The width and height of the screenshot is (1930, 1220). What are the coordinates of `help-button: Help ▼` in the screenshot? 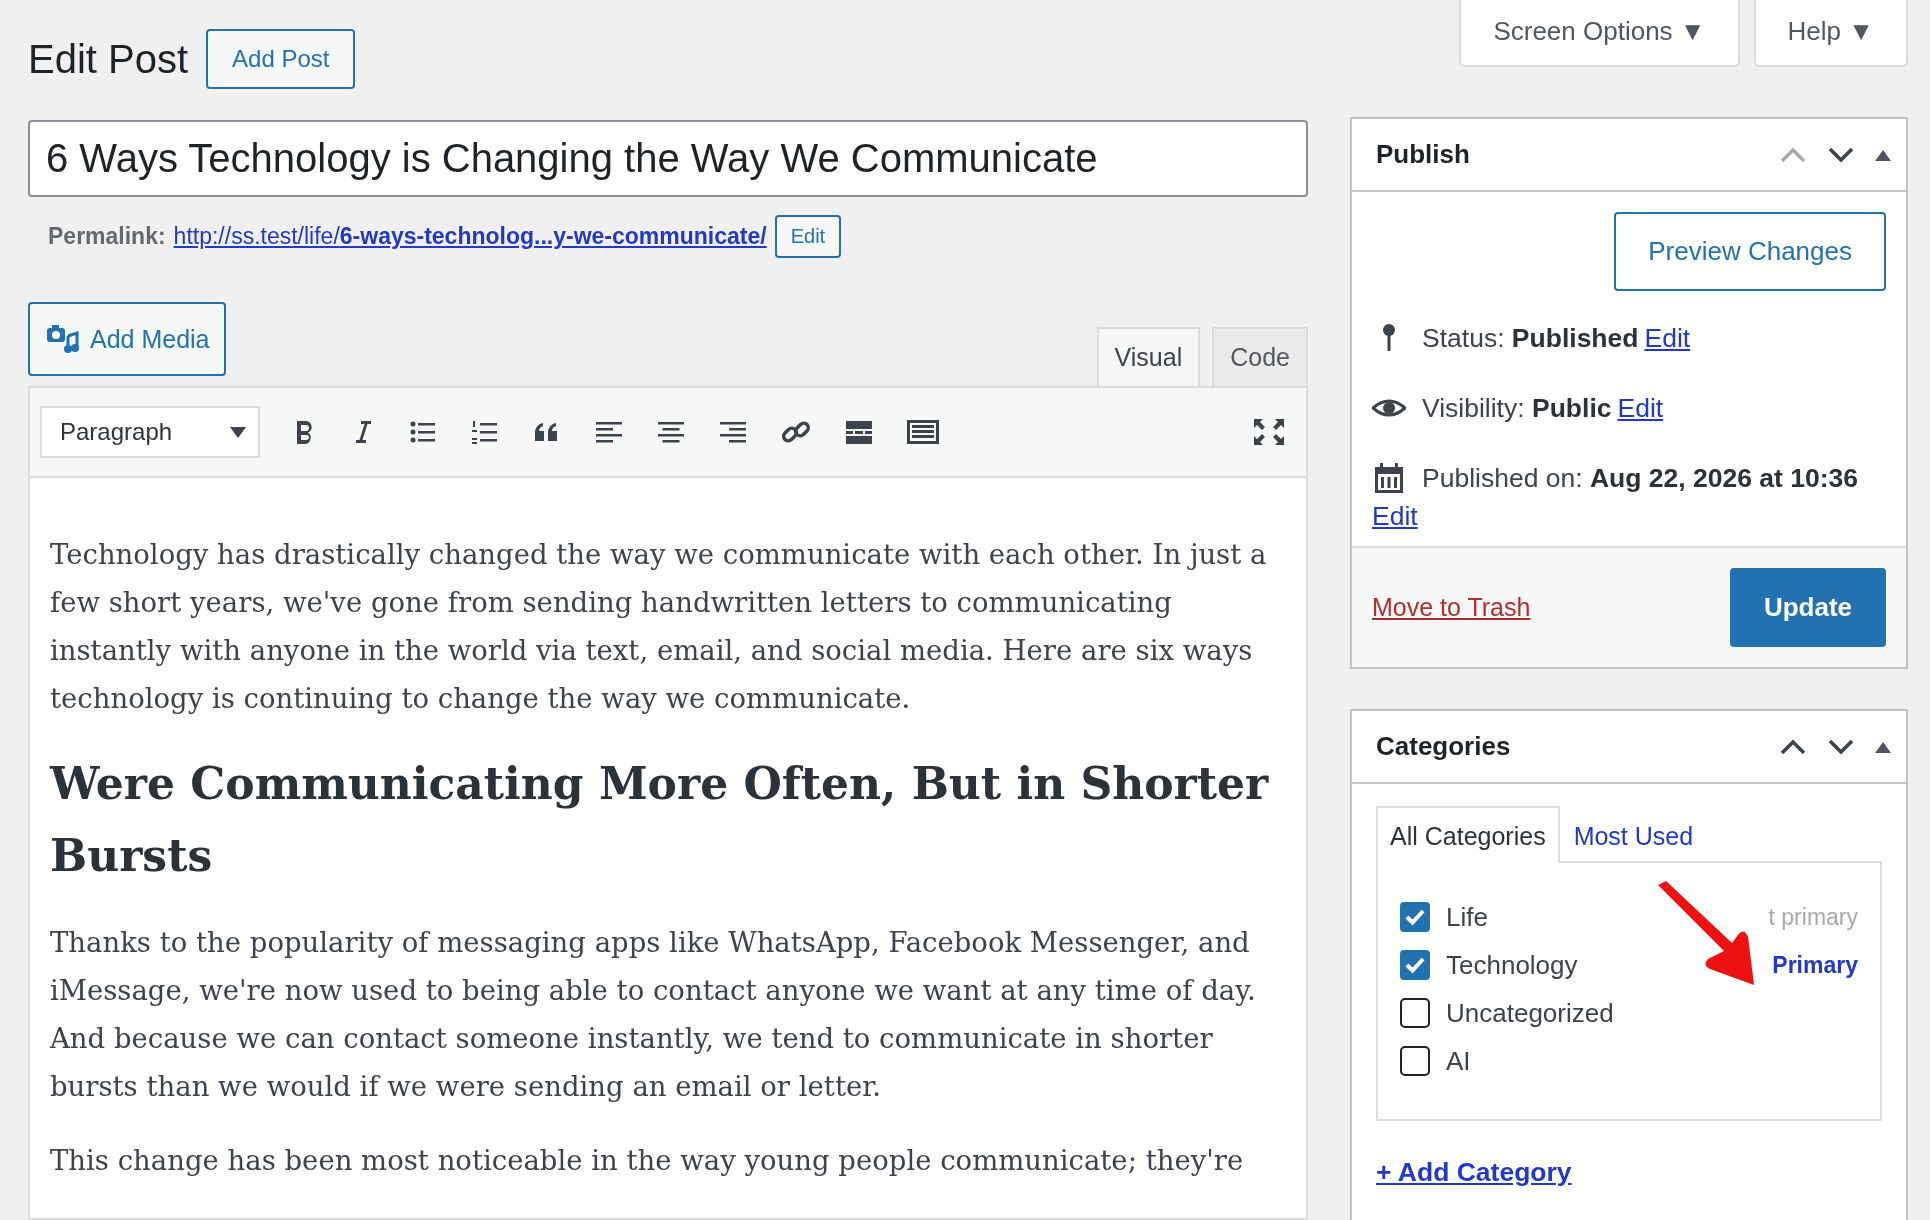 It's located at (1830, 33).